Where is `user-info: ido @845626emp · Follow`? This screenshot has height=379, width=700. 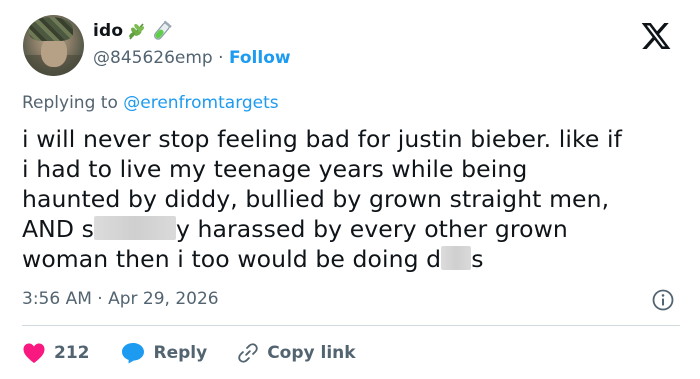 user-info: ido @845626emp · Follow is located at coordinates (192, 44).